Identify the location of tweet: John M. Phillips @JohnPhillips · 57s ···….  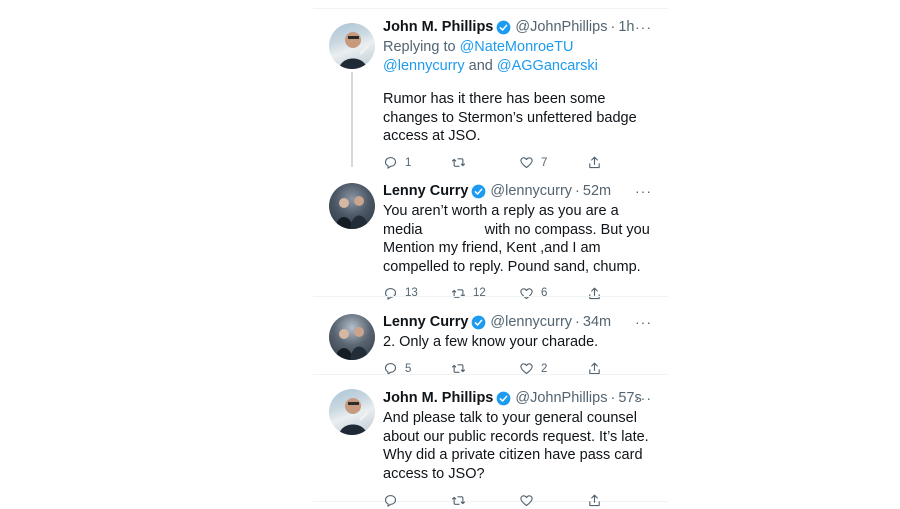
(490, 441).